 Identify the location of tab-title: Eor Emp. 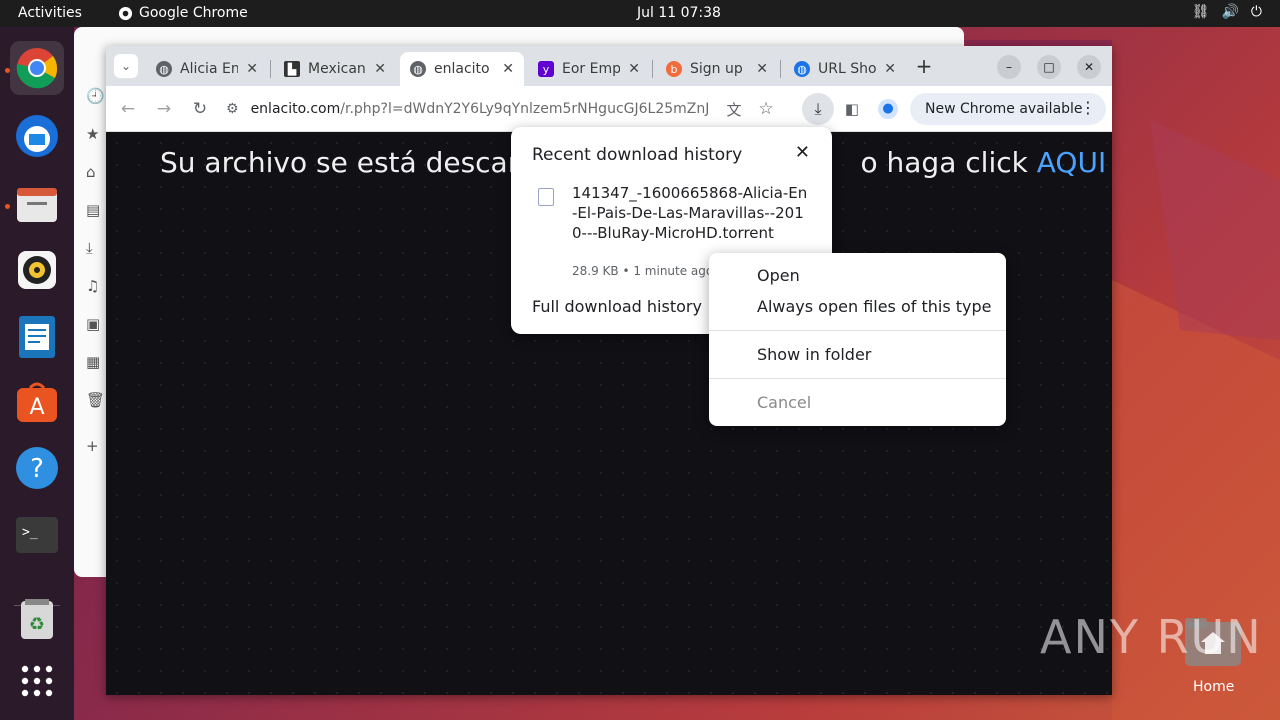
(591, 69).